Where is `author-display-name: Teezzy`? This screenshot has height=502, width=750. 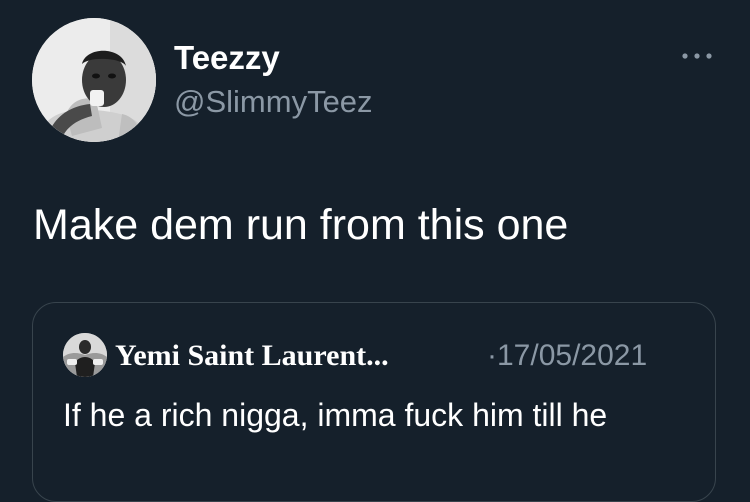
author-display-name: Teezzy is located at coordinates (227, 58).